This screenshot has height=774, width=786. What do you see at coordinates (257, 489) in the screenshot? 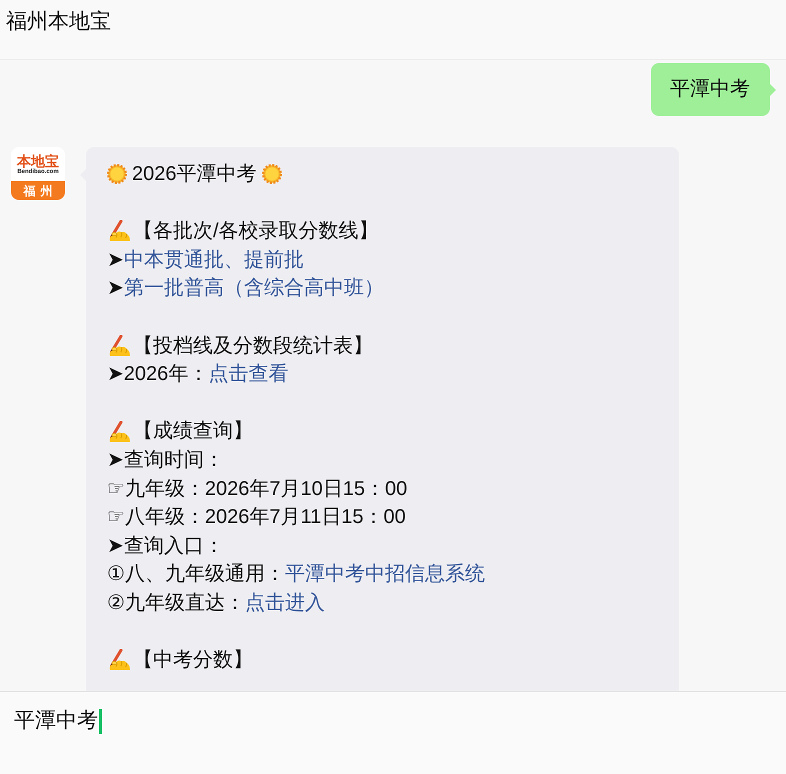
I see `message-text: ☞九年级：2026年7月10日15：00` at bounding box center [257, 489].